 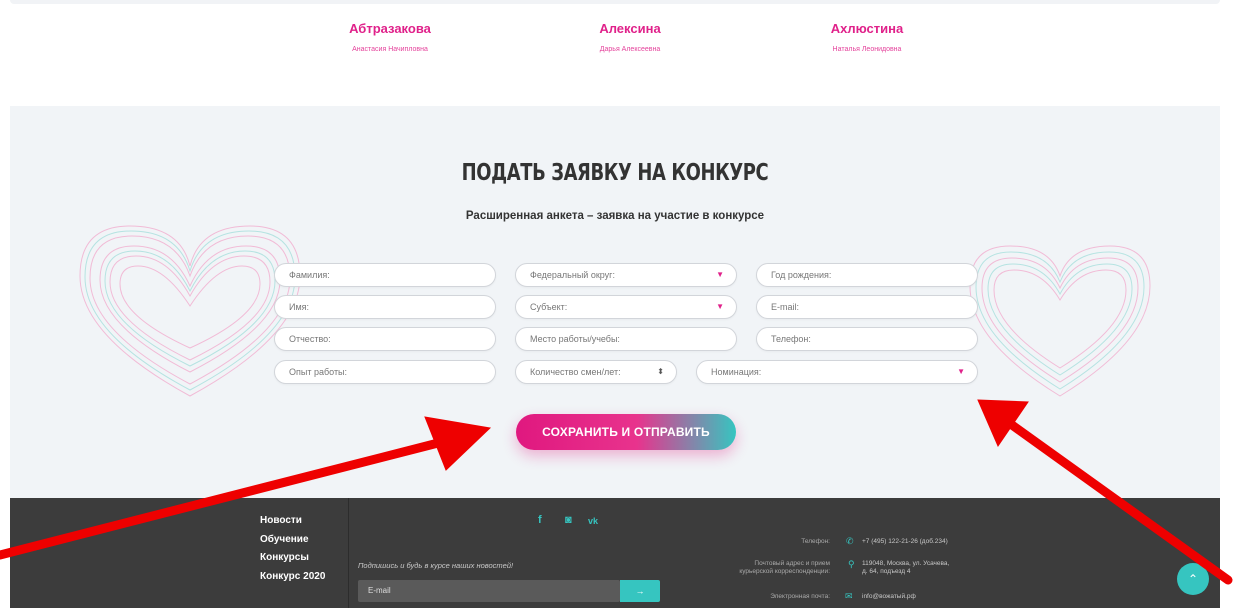 What do you see at coordinates (851, 564) in the screenshot?
I see `location-pin-icon: ⚲` at bounding box center [851, 564].